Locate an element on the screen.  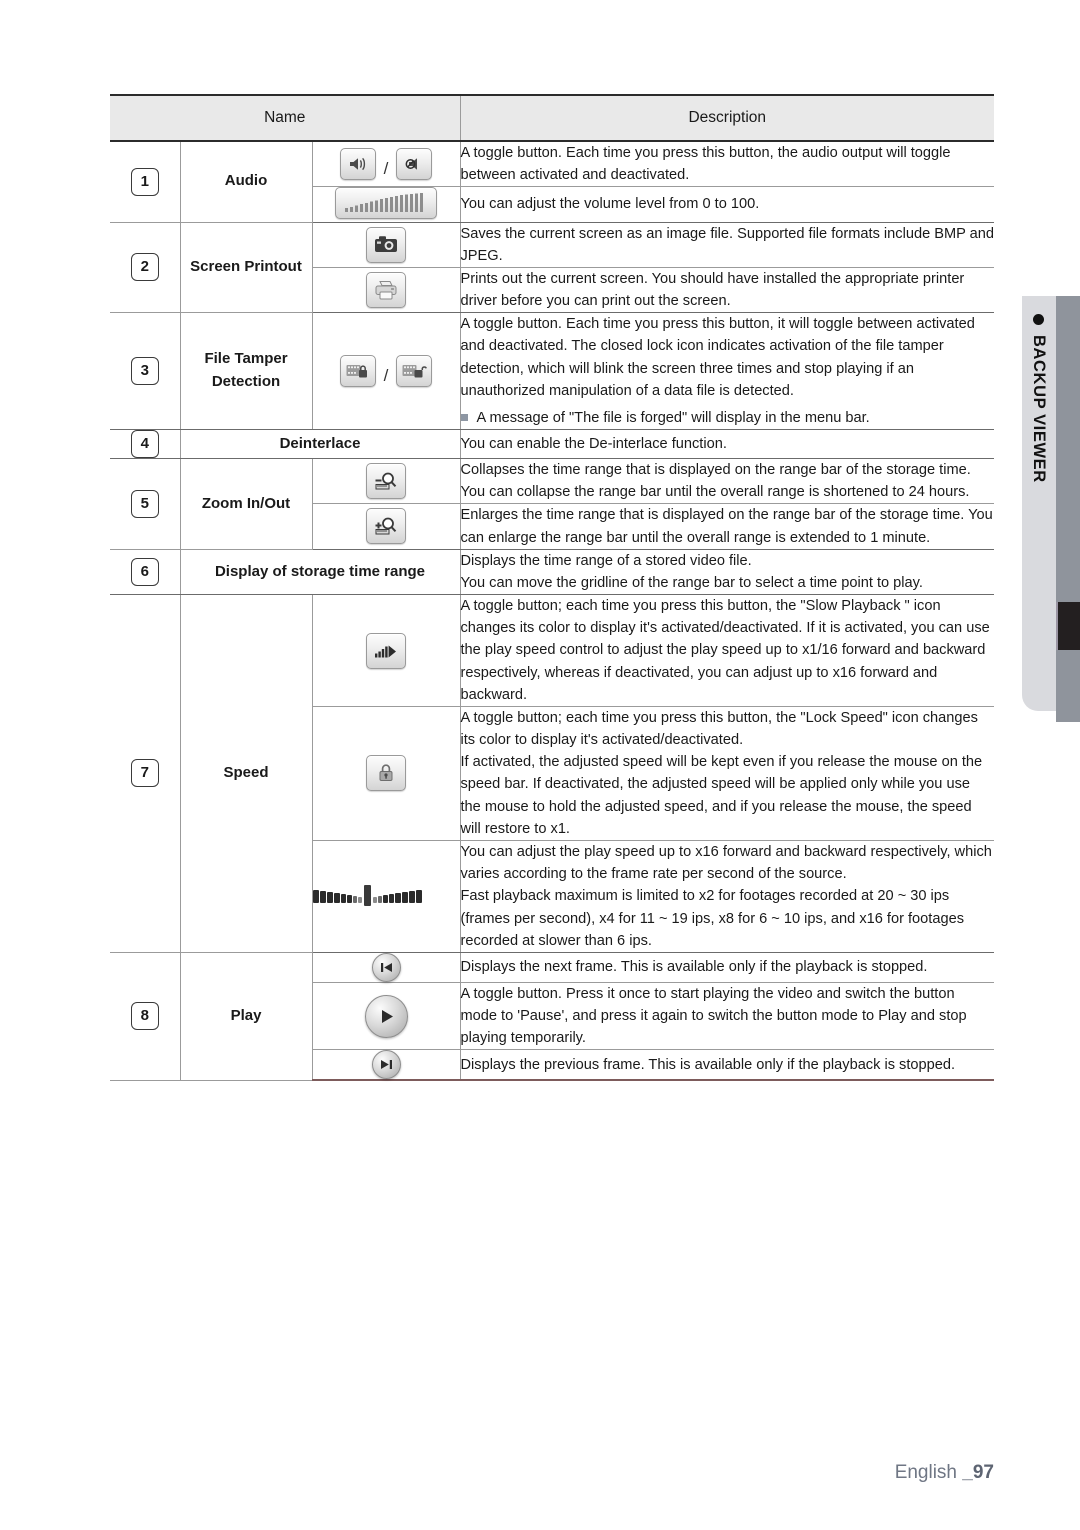
bullet-dot-icon is located at coordinates (1039, 319).